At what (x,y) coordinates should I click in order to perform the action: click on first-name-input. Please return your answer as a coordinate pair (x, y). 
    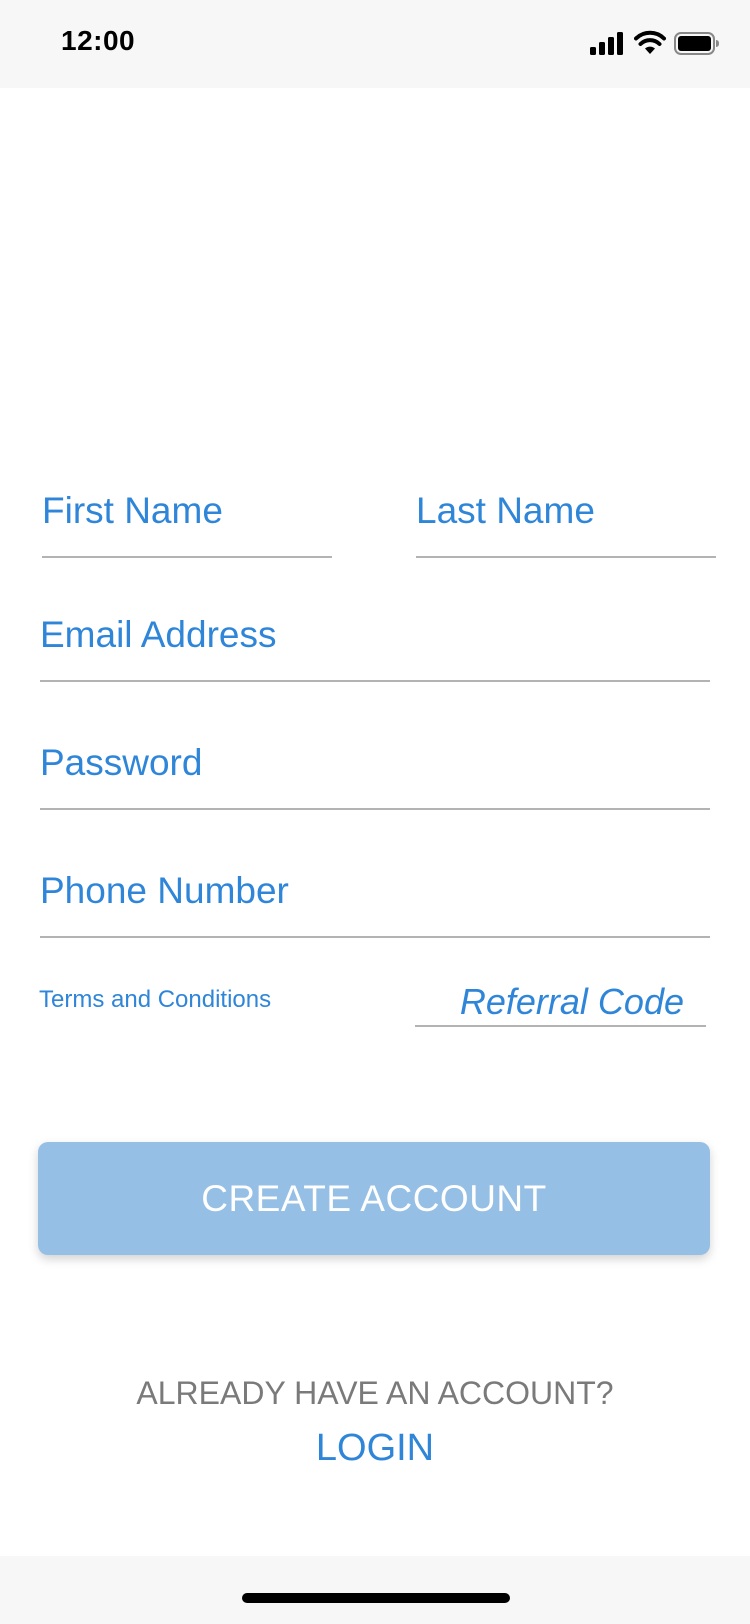
    Looking at the image, I should click on (187, 511).